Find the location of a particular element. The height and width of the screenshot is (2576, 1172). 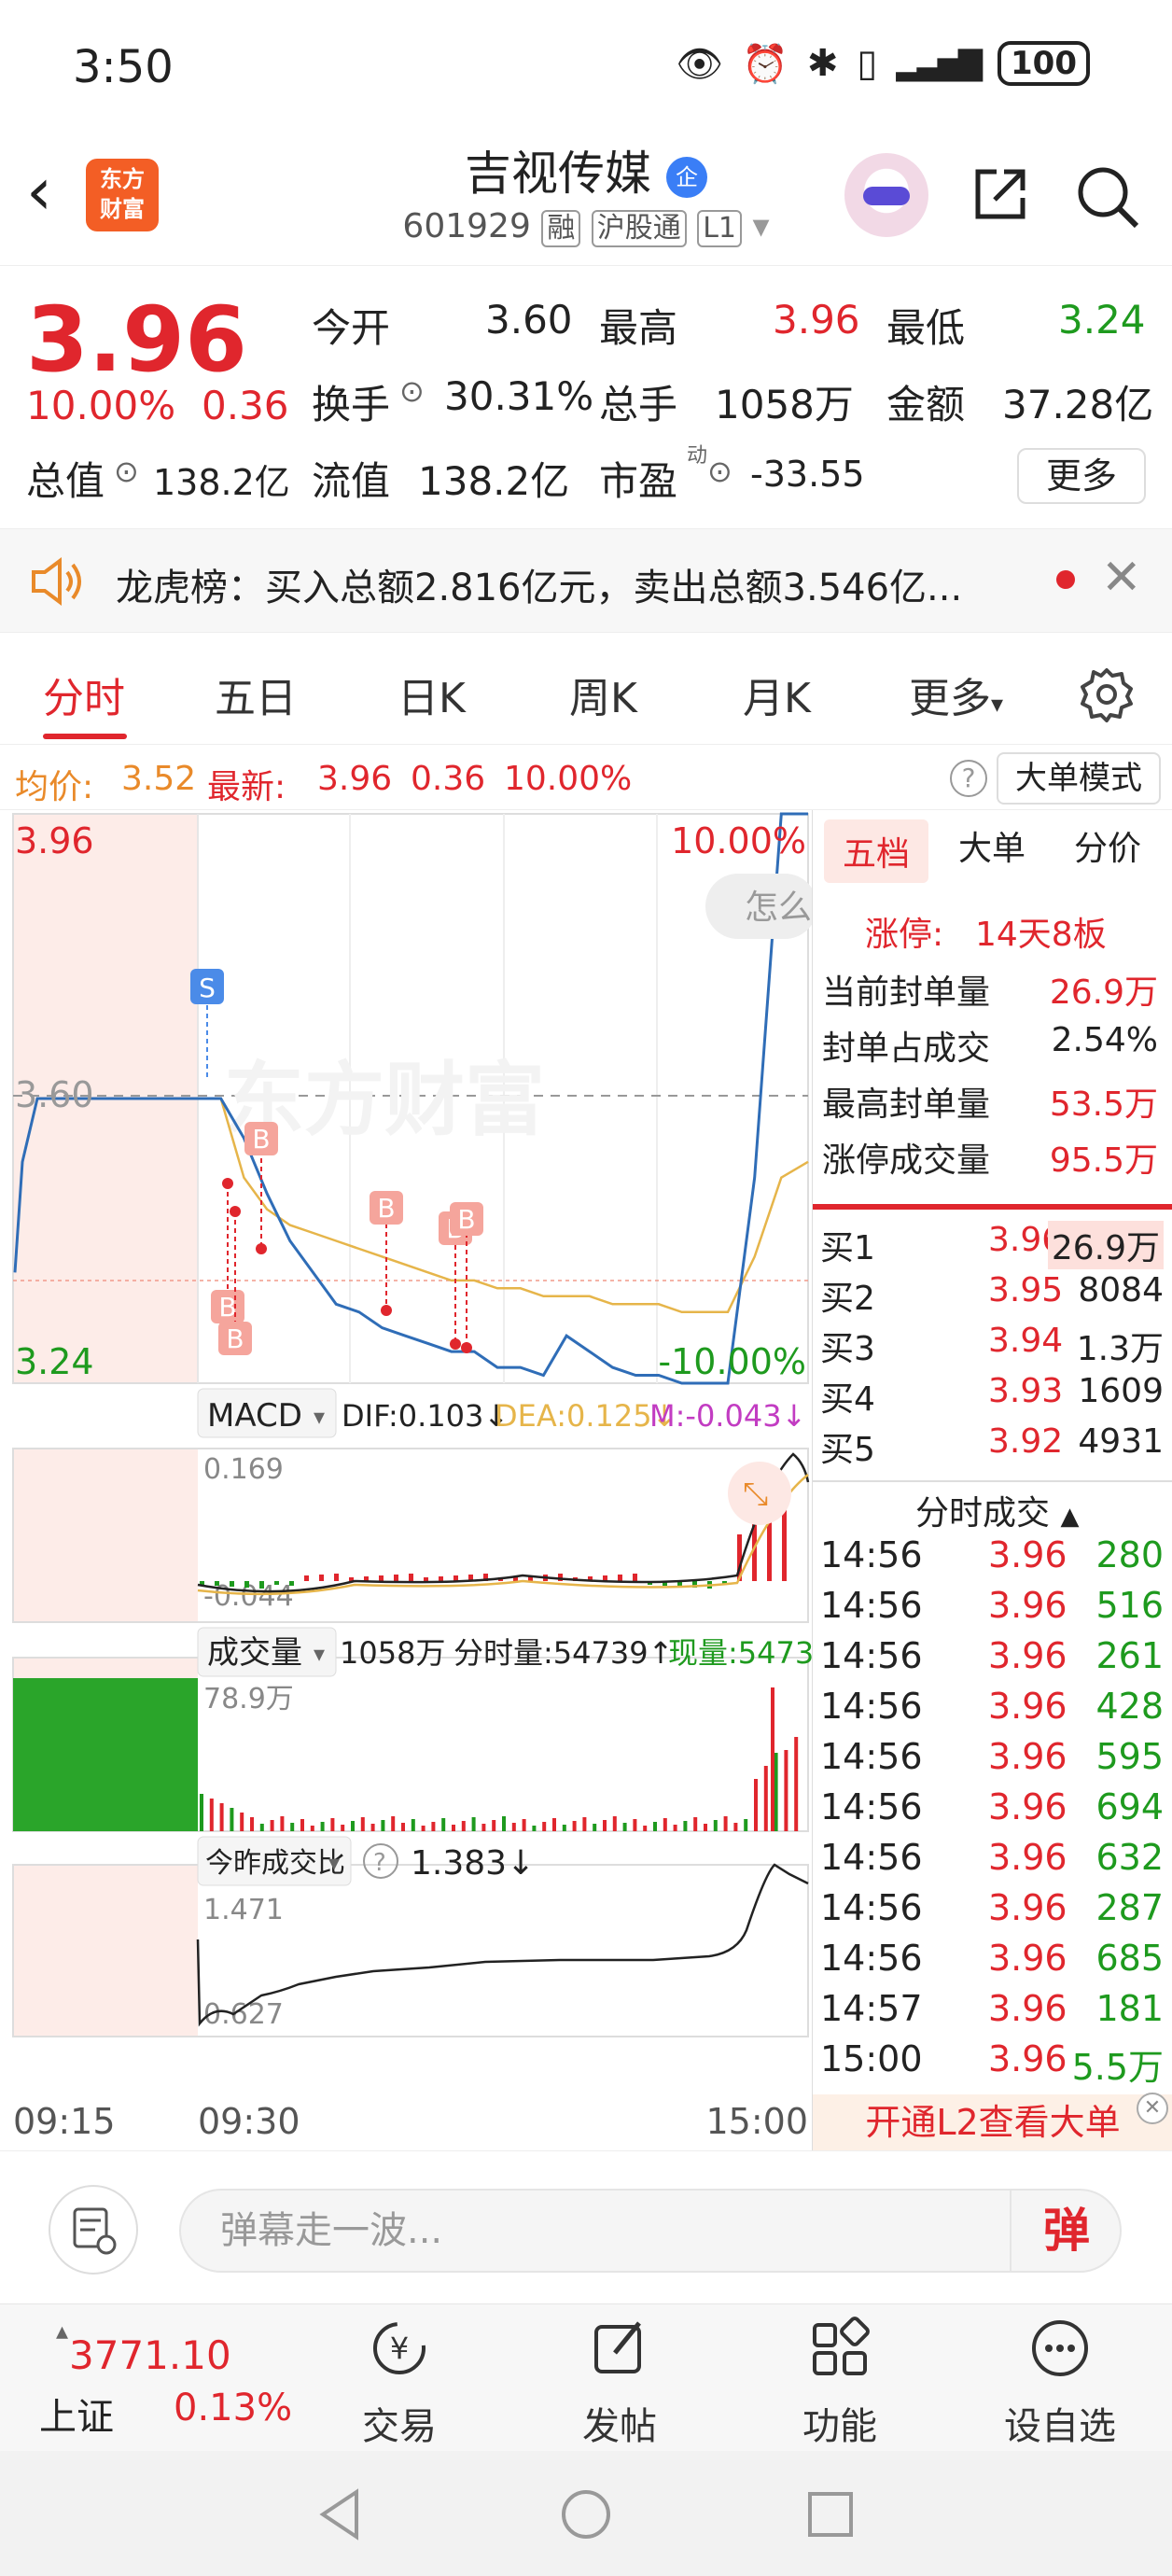

gear-icon is located at coordinates (1107, 694).